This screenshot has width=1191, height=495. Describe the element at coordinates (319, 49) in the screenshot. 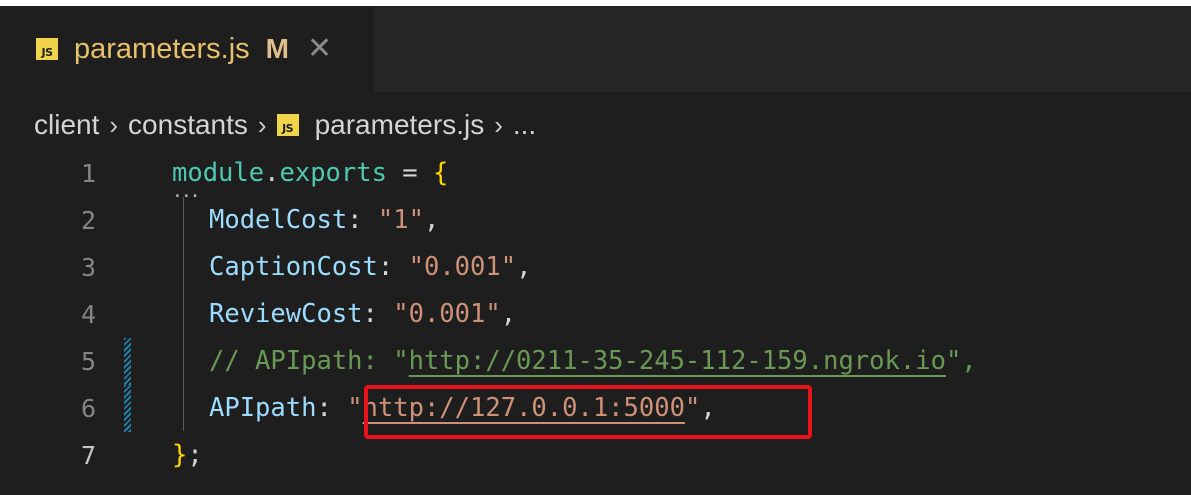

I see `close-icon: ✕` at that location.